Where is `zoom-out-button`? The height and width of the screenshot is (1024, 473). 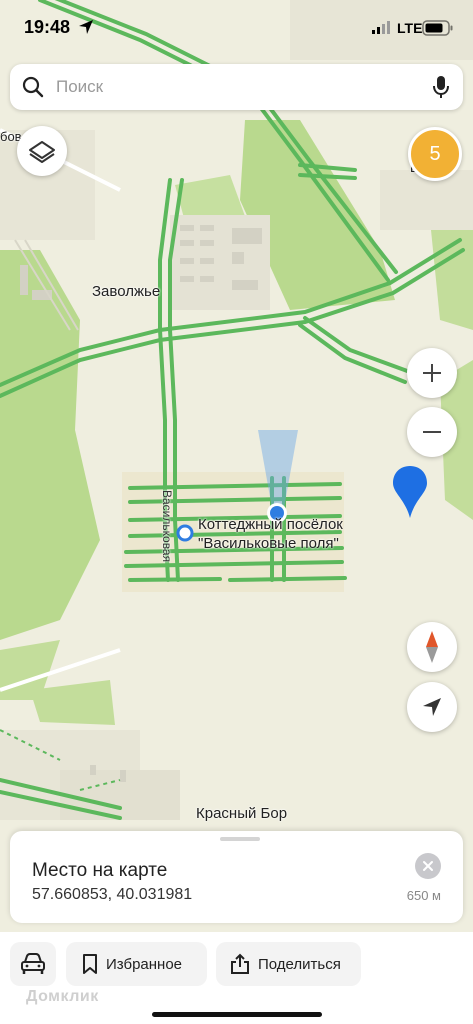 zoom-out-button is located at coordinates (432, 432).